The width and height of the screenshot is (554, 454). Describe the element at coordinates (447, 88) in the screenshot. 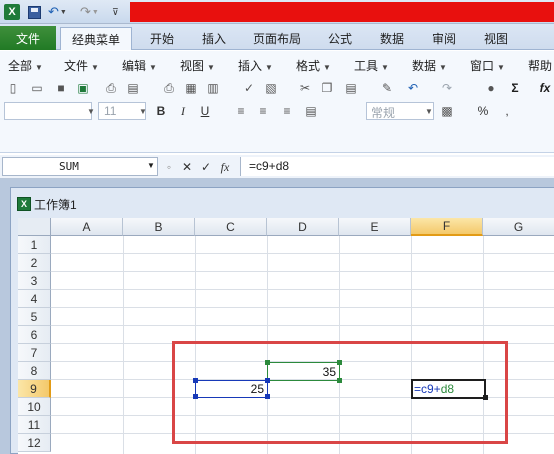

I see `redo-toolbar-icon: ↷` at that location.